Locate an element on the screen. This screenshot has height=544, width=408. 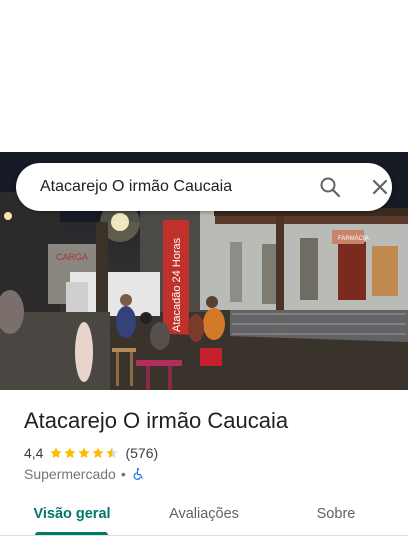
category-row: Supermercado • is located at coordinates (84, 474).